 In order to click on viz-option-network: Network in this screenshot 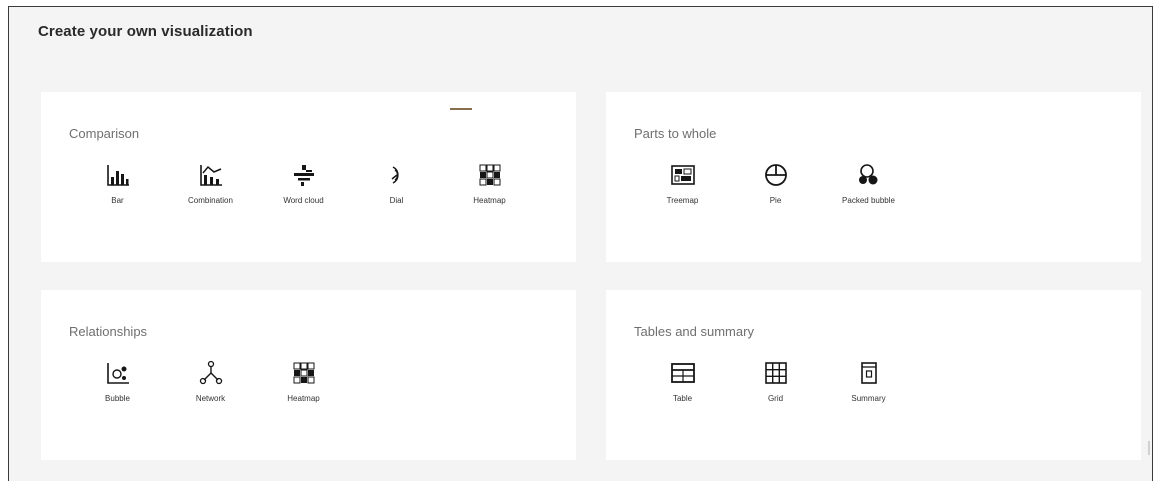, I will do `click(210, 381)`.